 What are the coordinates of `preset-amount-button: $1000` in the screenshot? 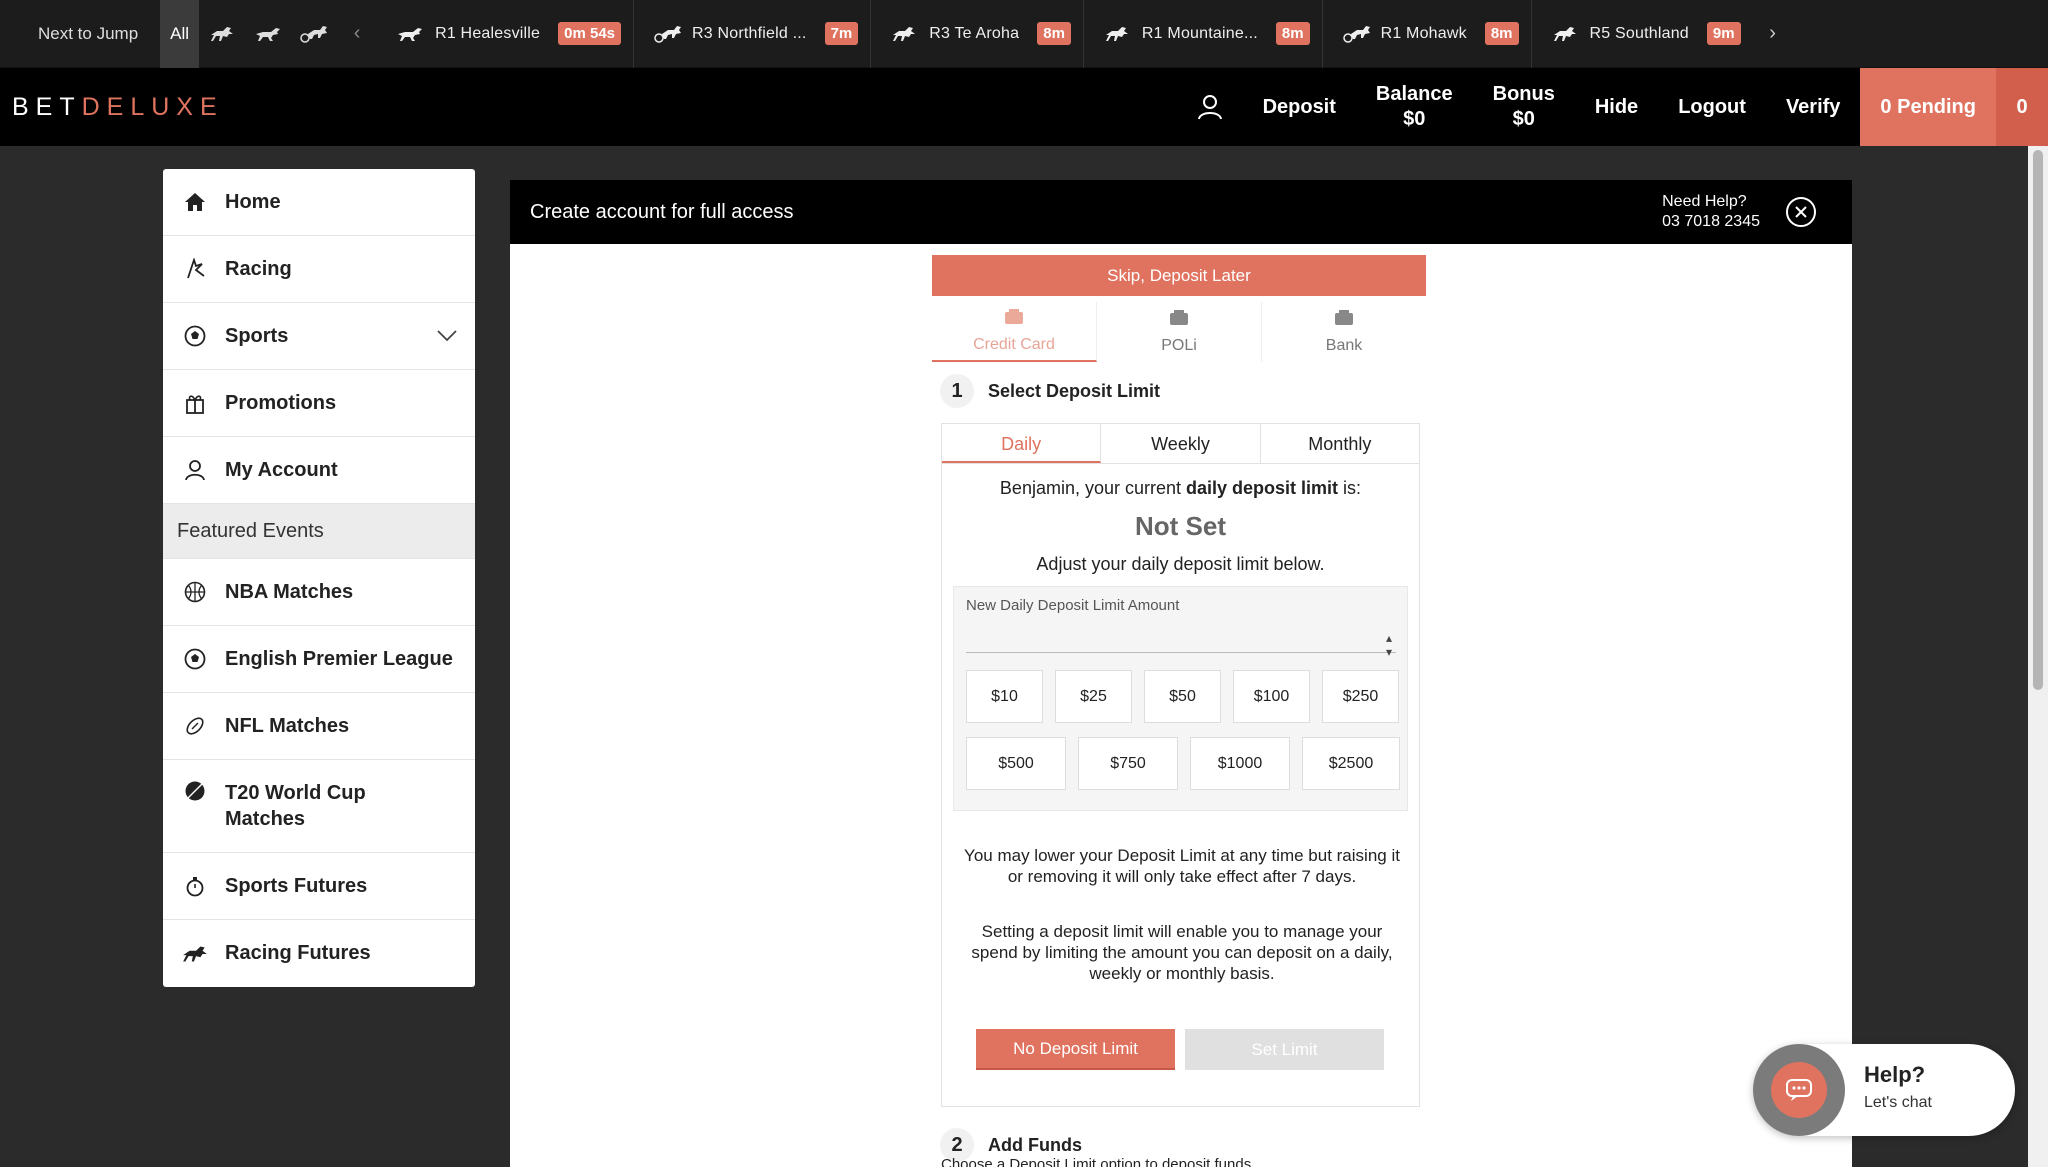 It's located at (1240, 763).